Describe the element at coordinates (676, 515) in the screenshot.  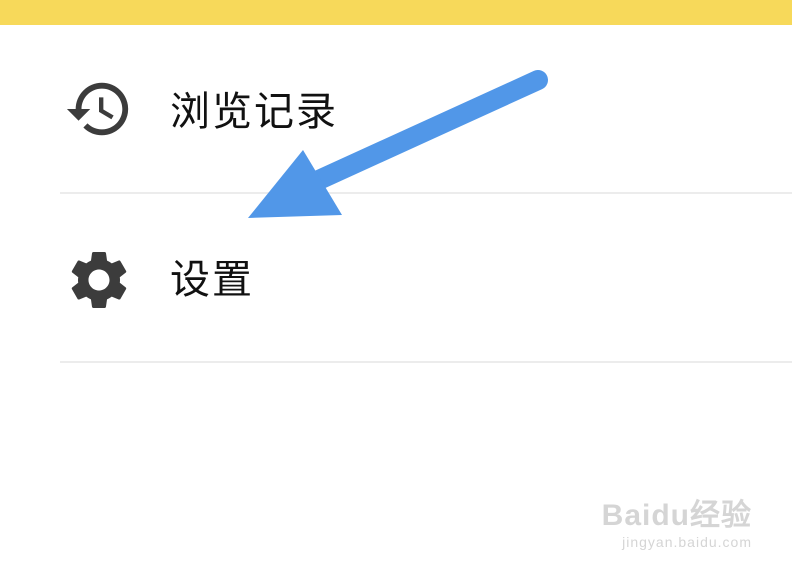
I see `watermark-brand: Baidu经验` at that location.